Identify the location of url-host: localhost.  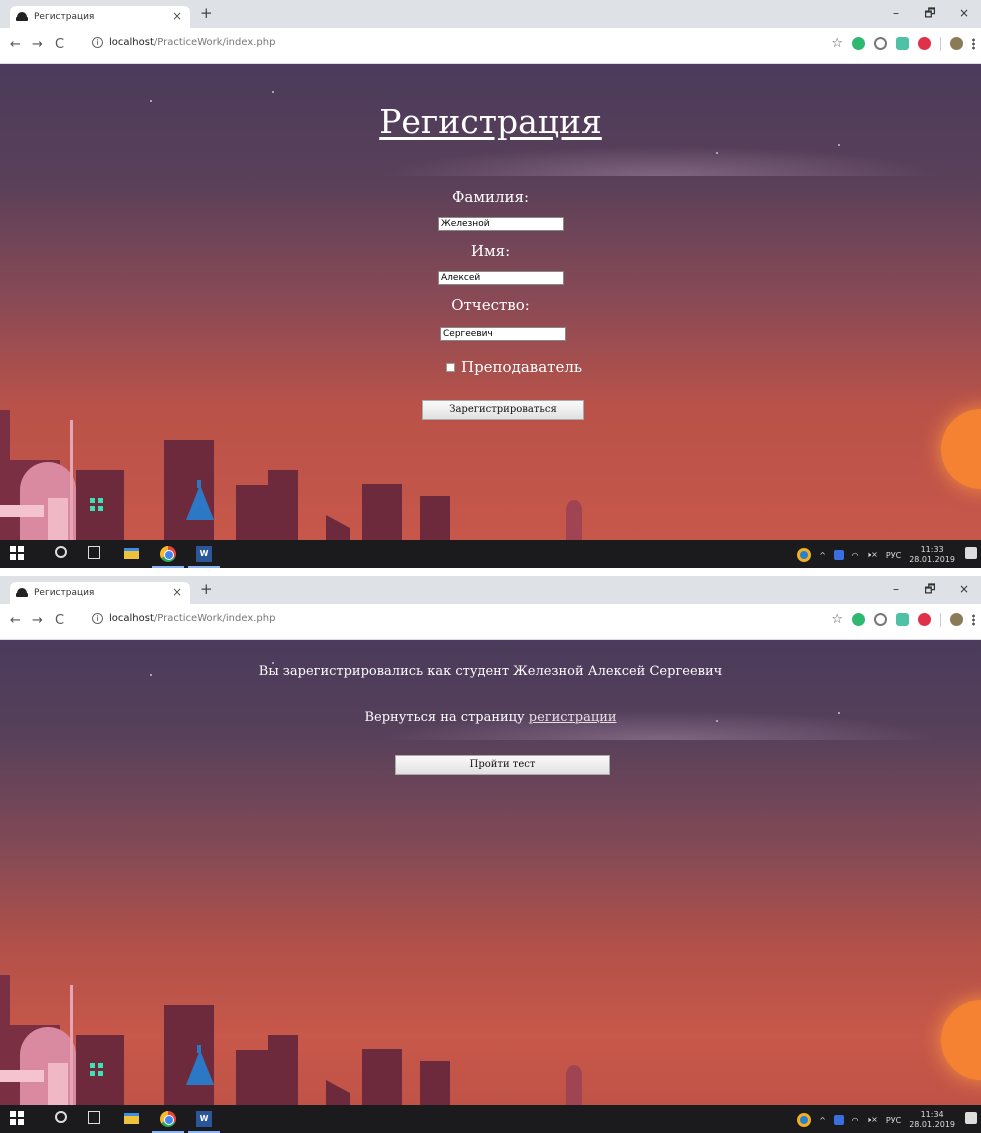
(131, 42).